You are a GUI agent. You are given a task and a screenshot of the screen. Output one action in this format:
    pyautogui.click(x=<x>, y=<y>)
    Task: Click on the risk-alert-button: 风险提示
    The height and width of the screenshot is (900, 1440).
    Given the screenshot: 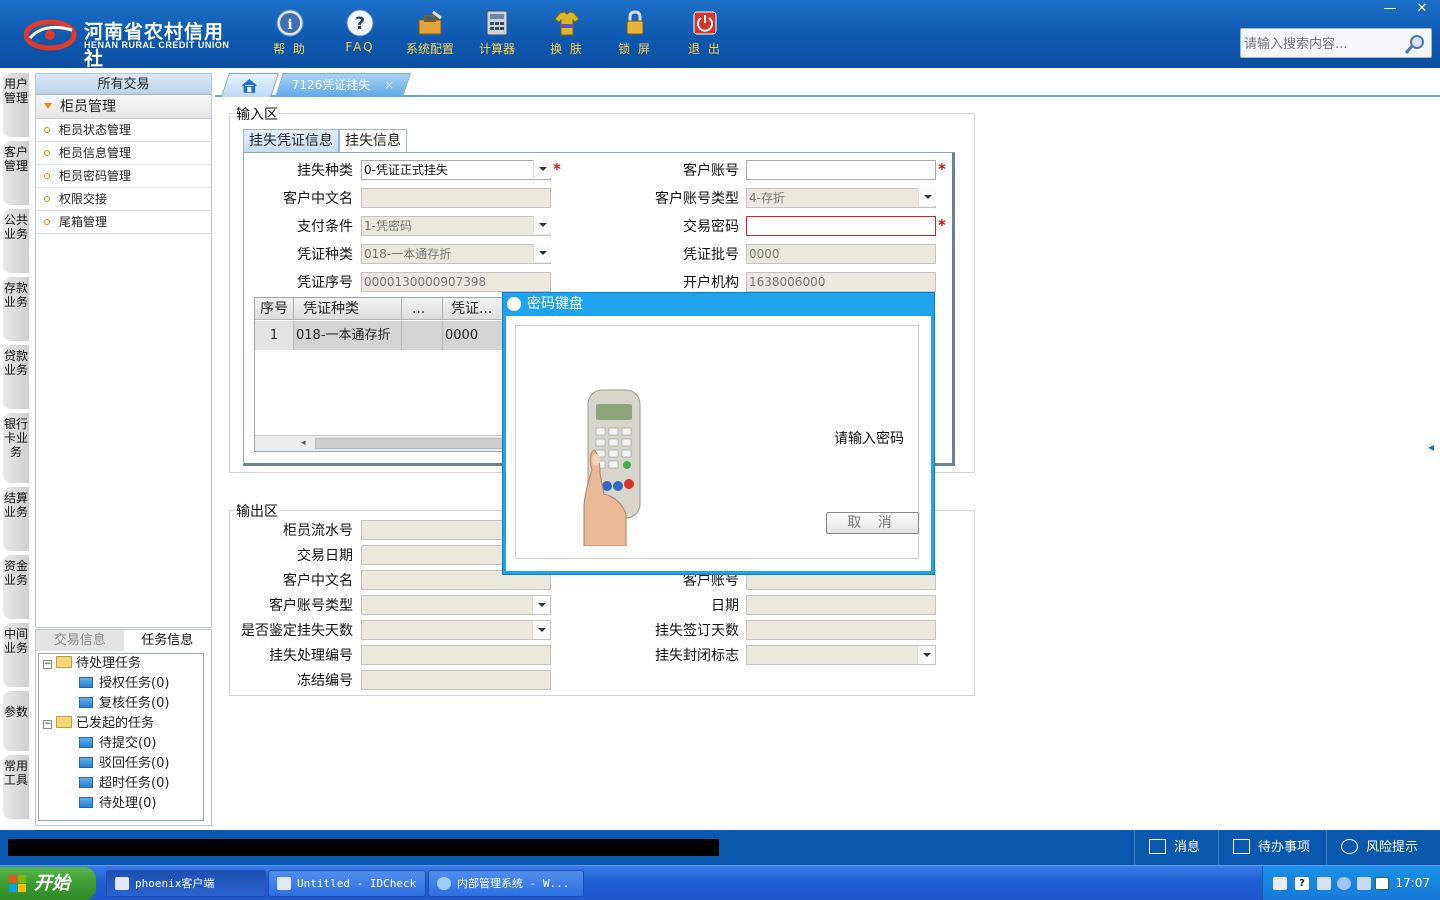 What is the action you would take?
    pyautogui.click(x=1383, y=847)
    